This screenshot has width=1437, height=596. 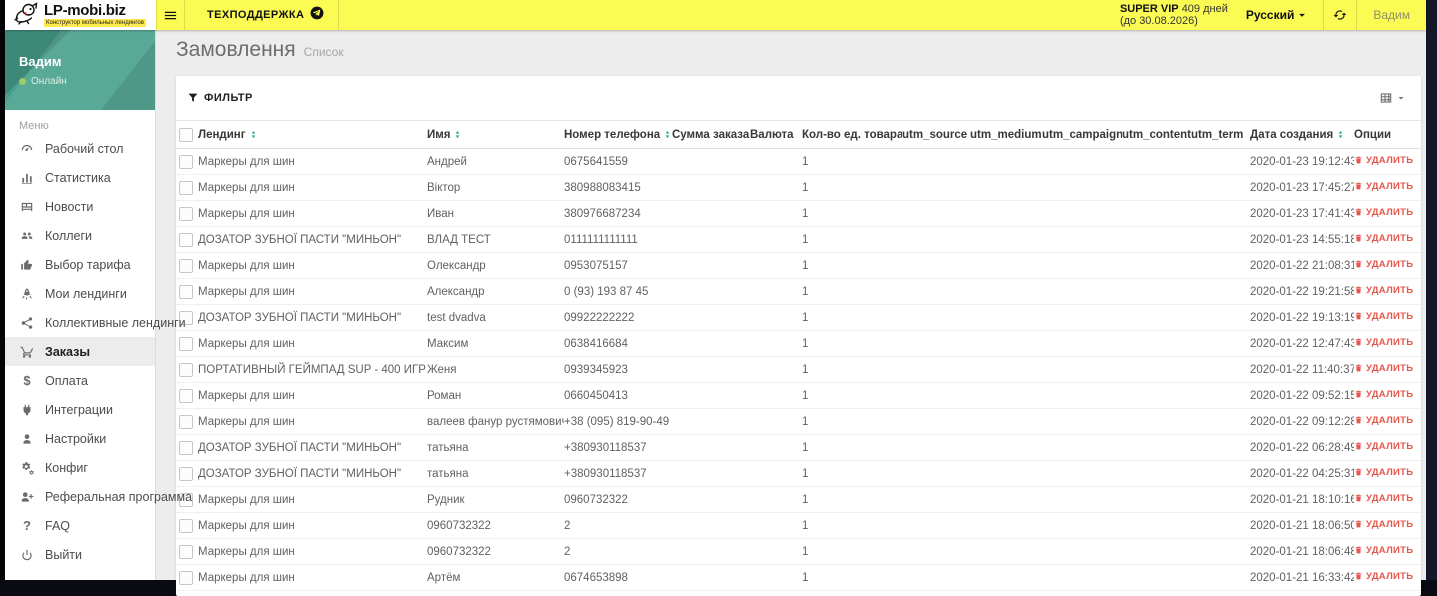 I want to click on language-dropdown: Русский, so click(x=1285, y=15).